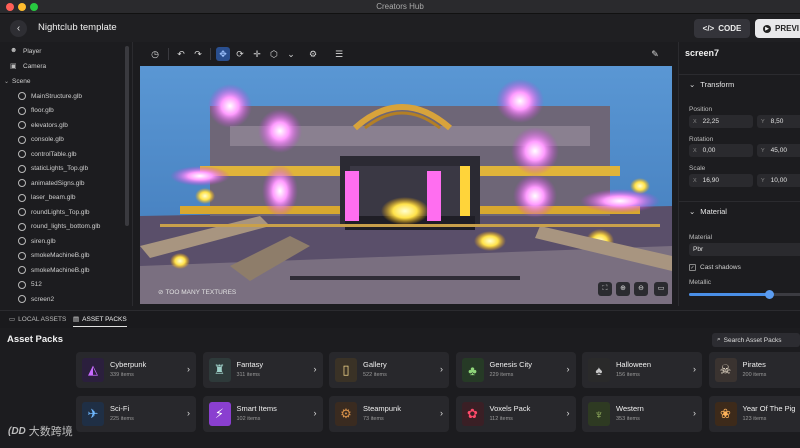  What do you see at coordinates (721, 121) in the screenshot?
I see `position-x-field: X 22,25` at bounding box center [721, 121].